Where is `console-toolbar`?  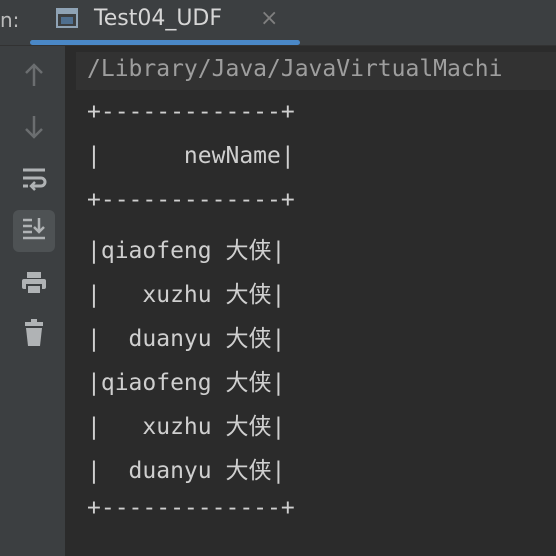
console-toolbar is located at coordinates (32, 301).